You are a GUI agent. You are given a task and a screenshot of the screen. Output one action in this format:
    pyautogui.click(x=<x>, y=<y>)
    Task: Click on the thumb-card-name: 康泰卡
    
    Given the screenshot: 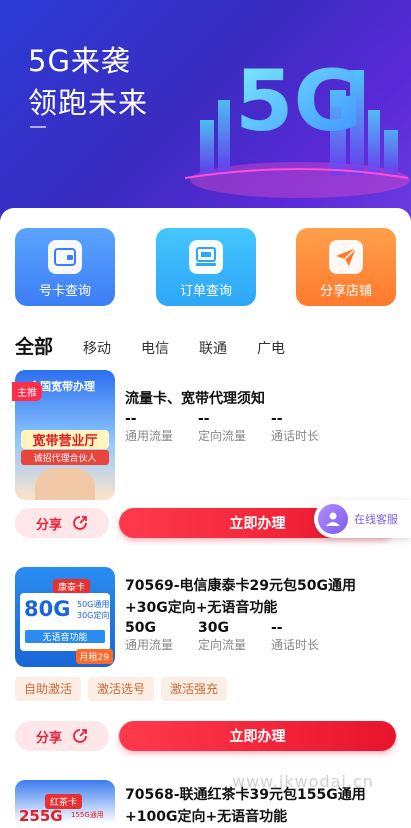 What is the action you would take?
    pyautogui.click(x=72, y=586)
    